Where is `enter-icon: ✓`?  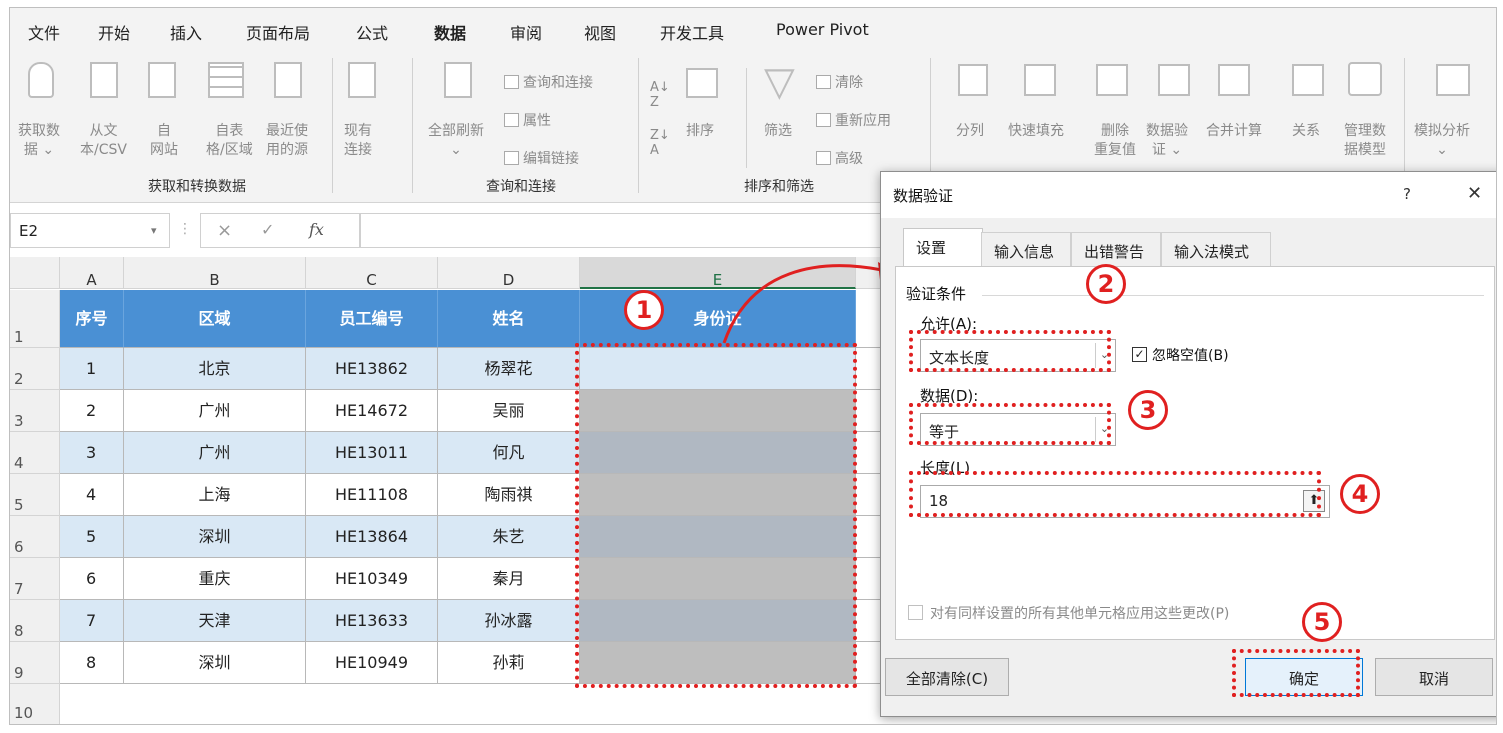
enter-icon: ✓ is located at coordinates (267, 229).